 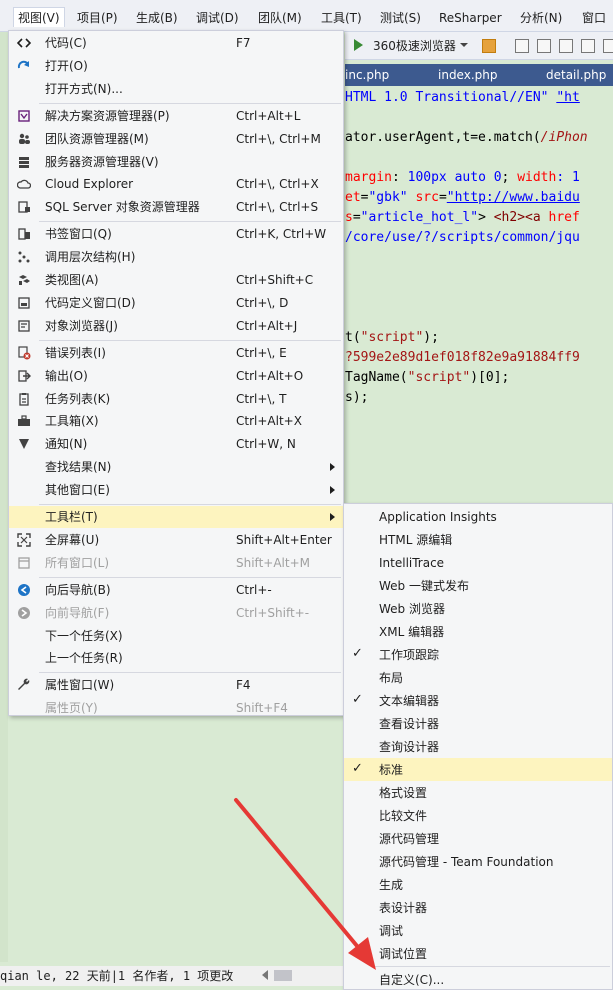 I want to click on chevron-down-icon, so click(x=464, y=45).